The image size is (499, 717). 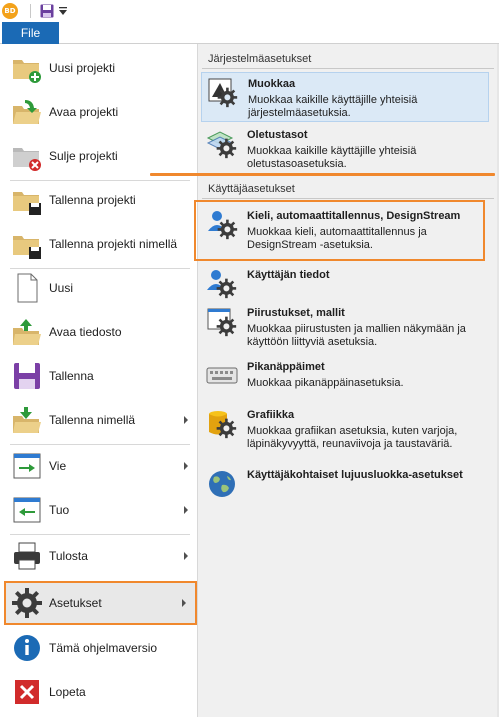 What do you see at coordinates (249, 33) in the screenshot?
I see `ribbon-tab-row: File` at bounding box center [249, 33].